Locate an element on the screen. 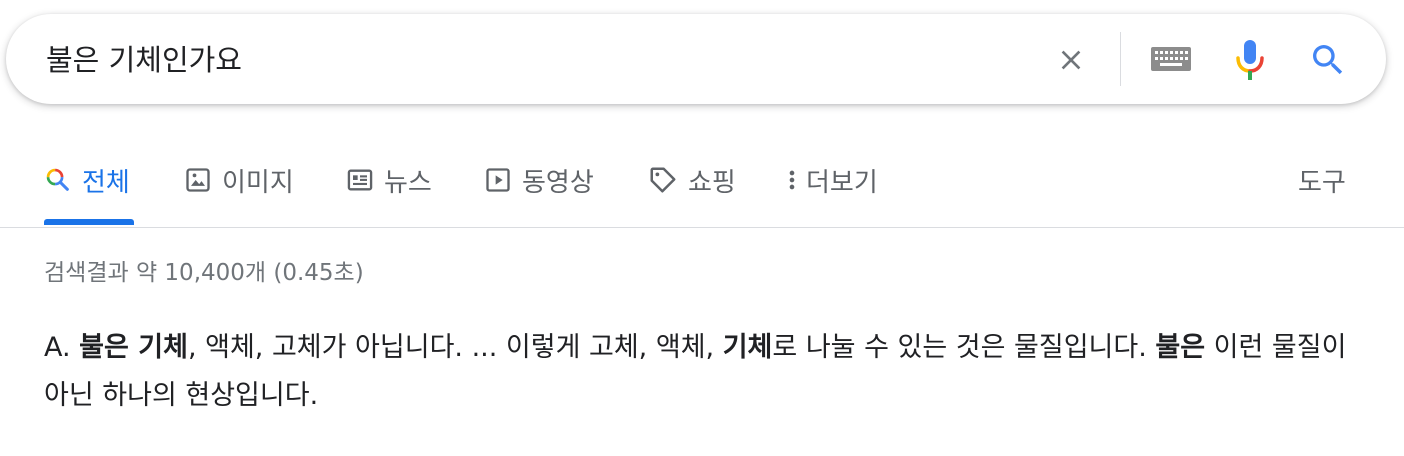  voice-search-button is located at coordinates (1250, 60).